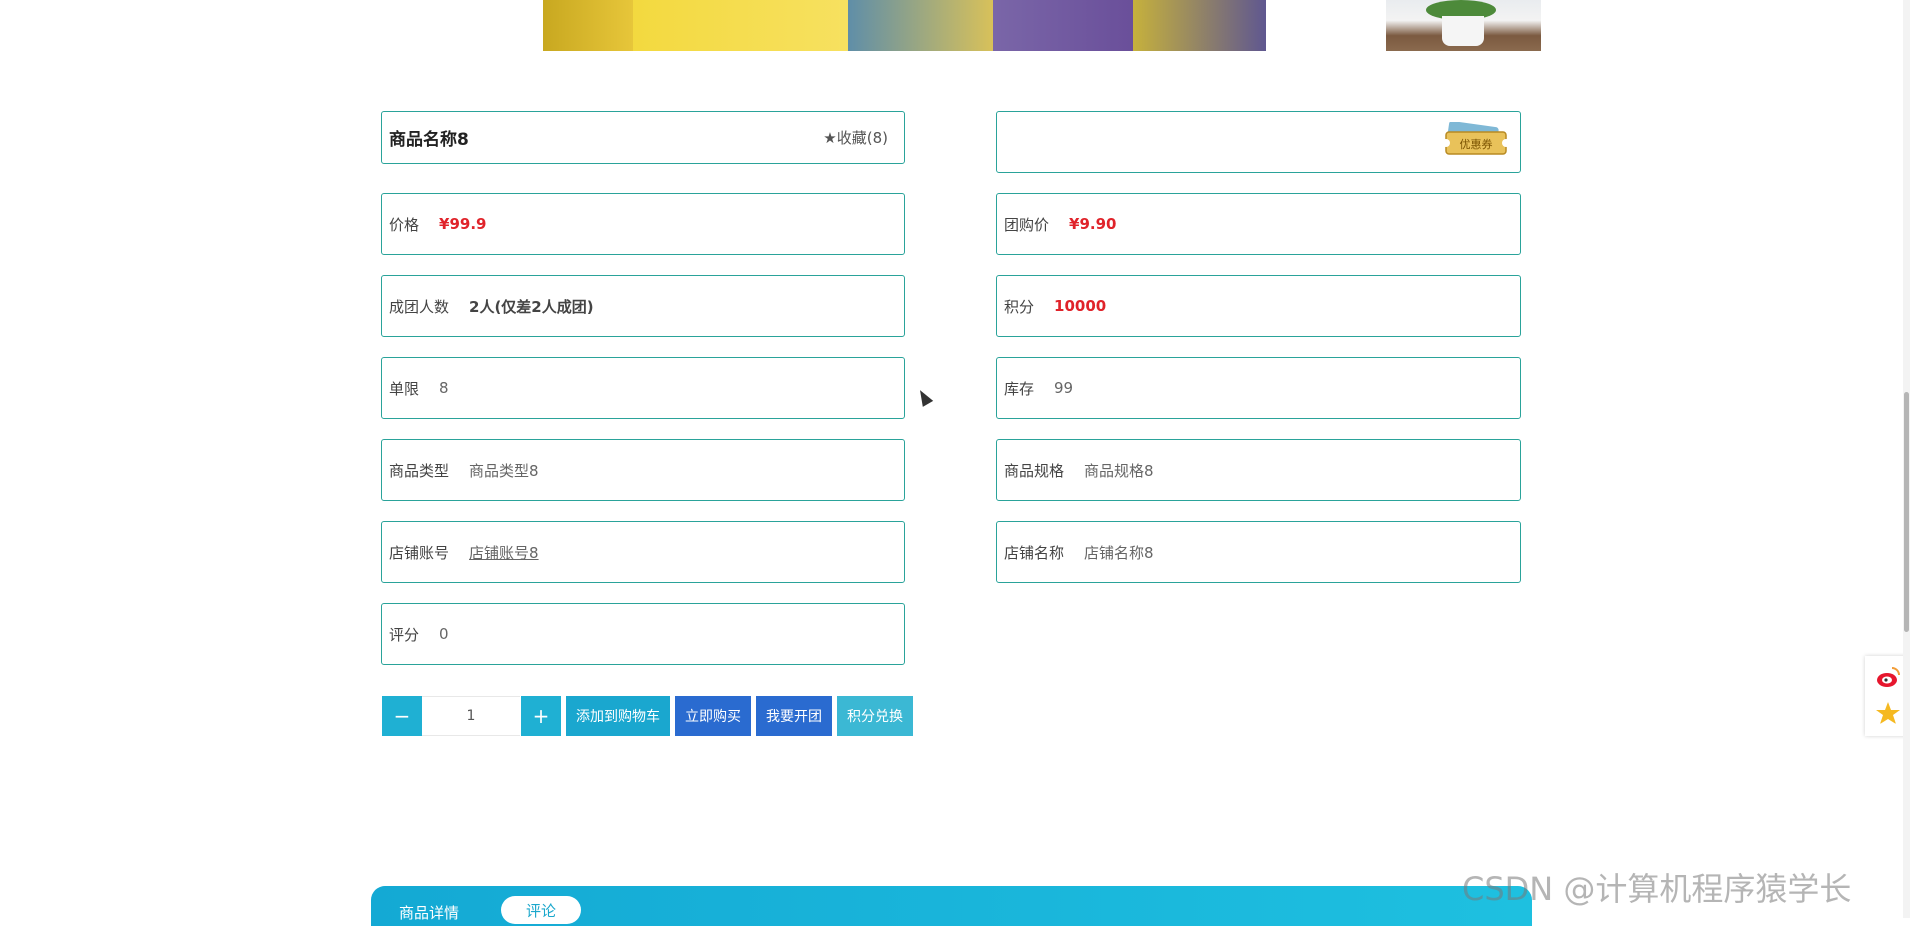 This screenshot has height=926, width=1910. What do you see at coordinates (1093, 224) in the screenshot?
I see `group-price-value: ¥9.90` at bounding box center [1093, 224].